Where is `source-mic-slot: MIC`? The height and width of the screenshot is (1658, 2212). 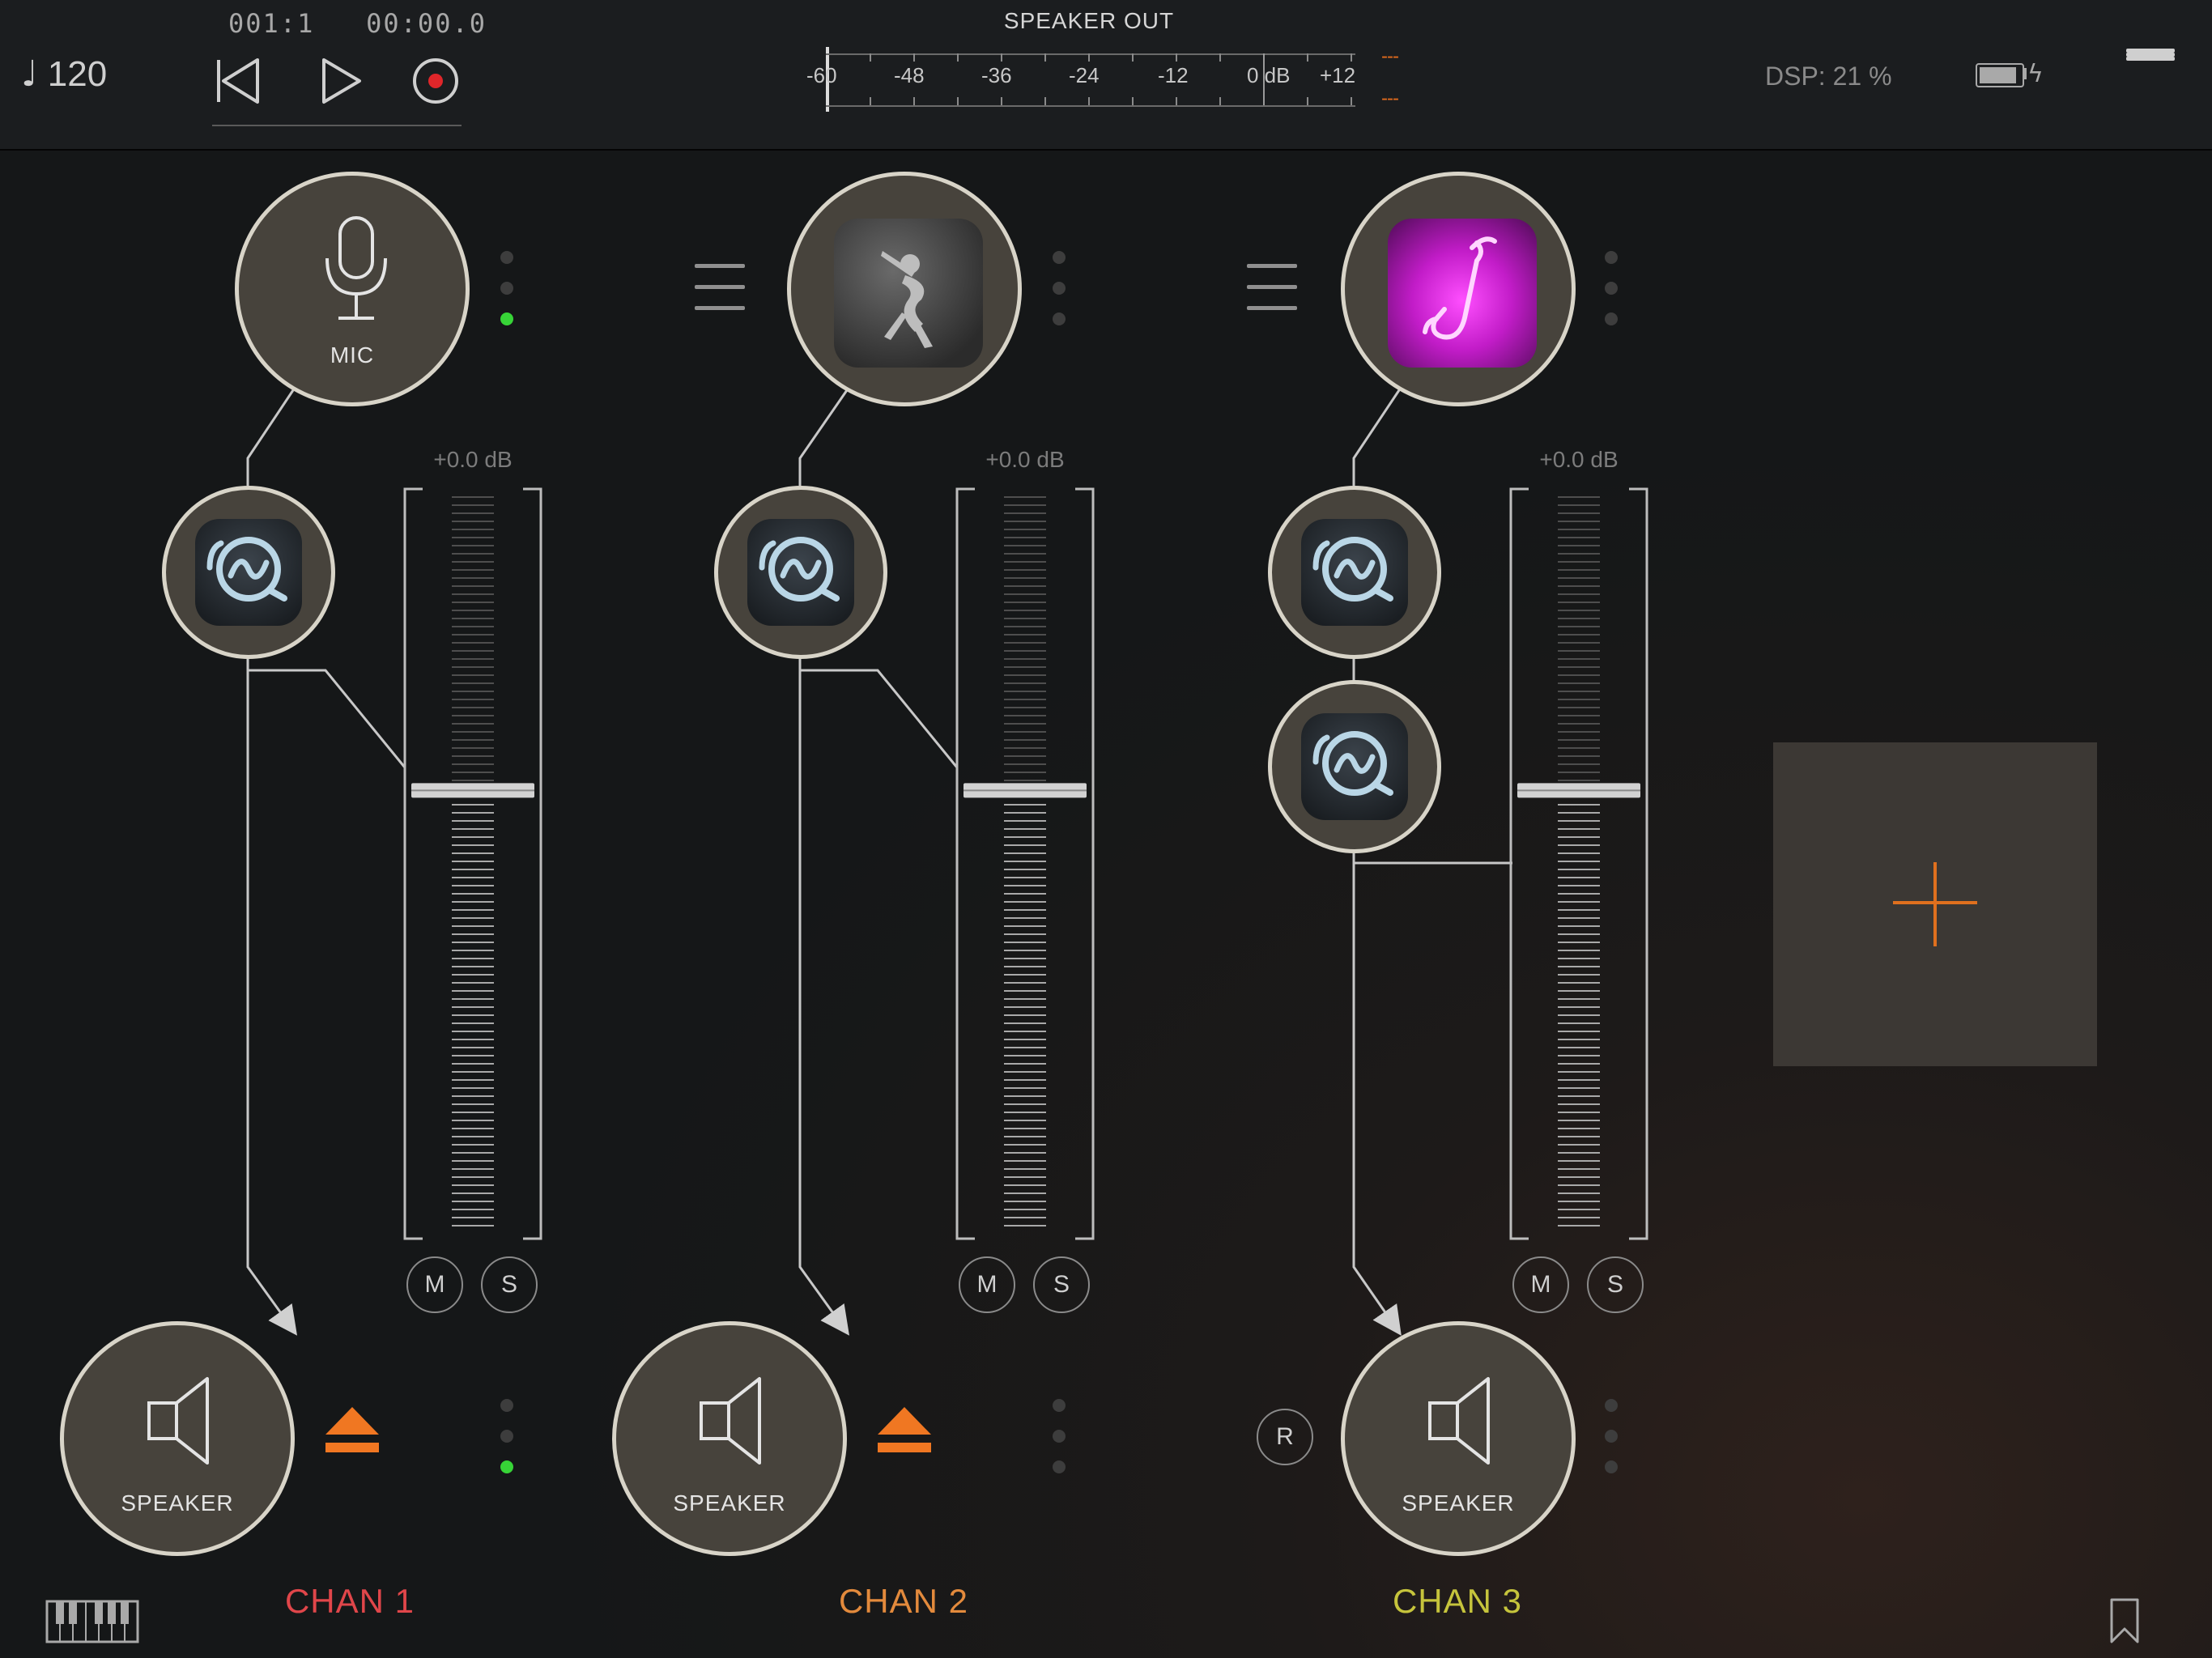 source-mic-slot: MIC is located at coordinates (353, 289).